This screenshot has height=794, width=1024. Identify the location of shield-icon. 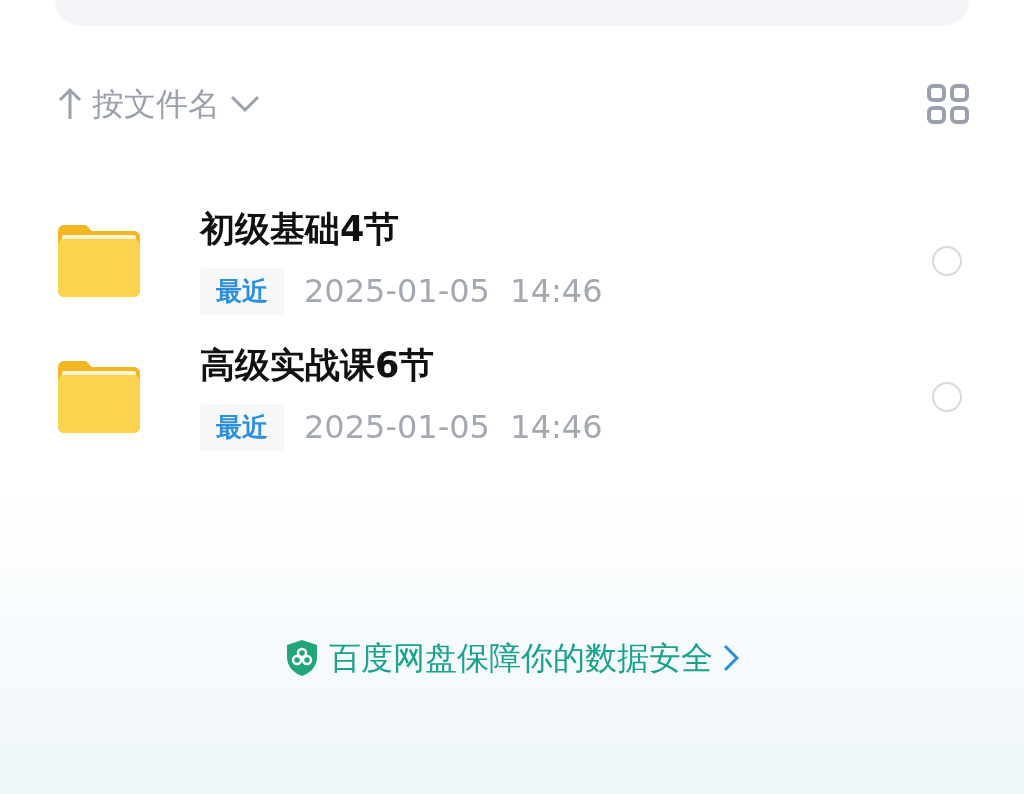
(302, 658).